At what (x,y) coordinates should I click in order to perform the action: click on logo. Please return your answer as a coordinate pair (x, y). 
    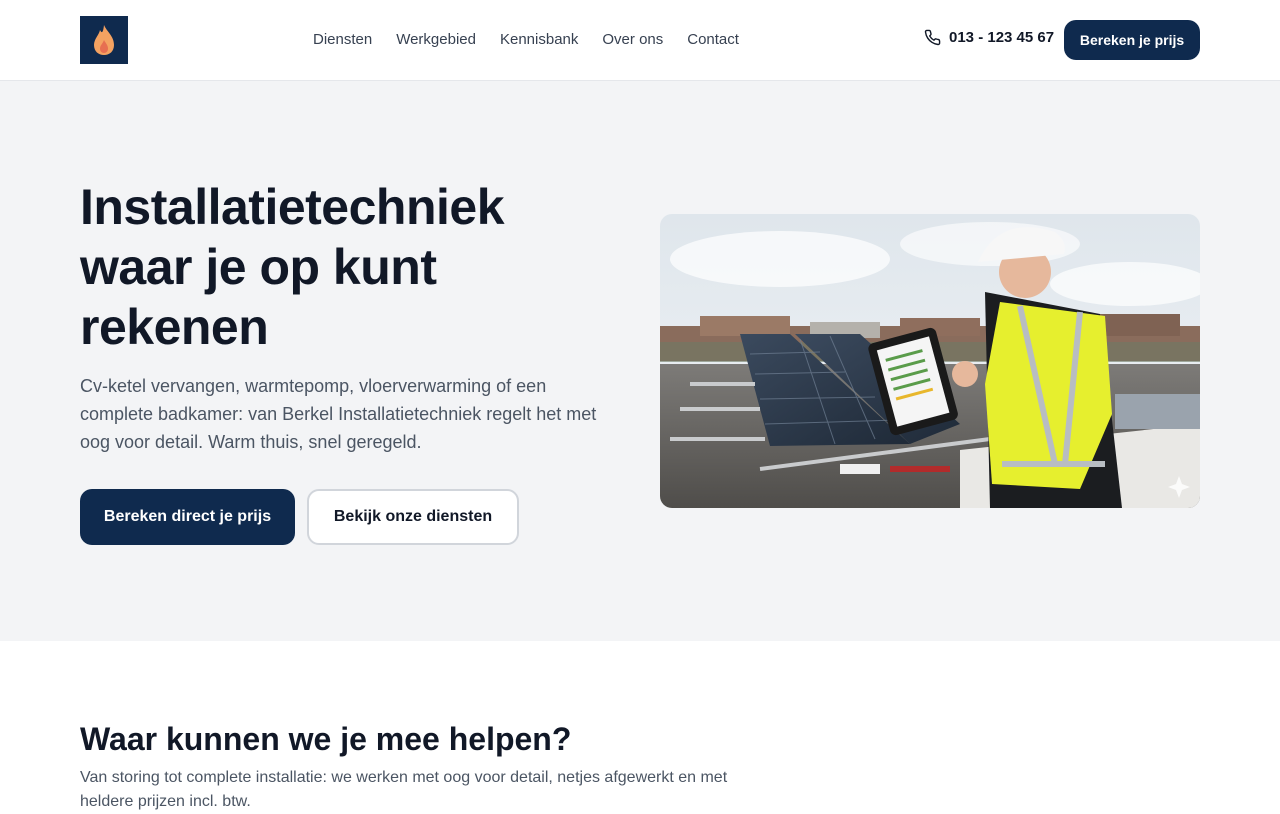
    Looking at the image, I should click on (104, 40).